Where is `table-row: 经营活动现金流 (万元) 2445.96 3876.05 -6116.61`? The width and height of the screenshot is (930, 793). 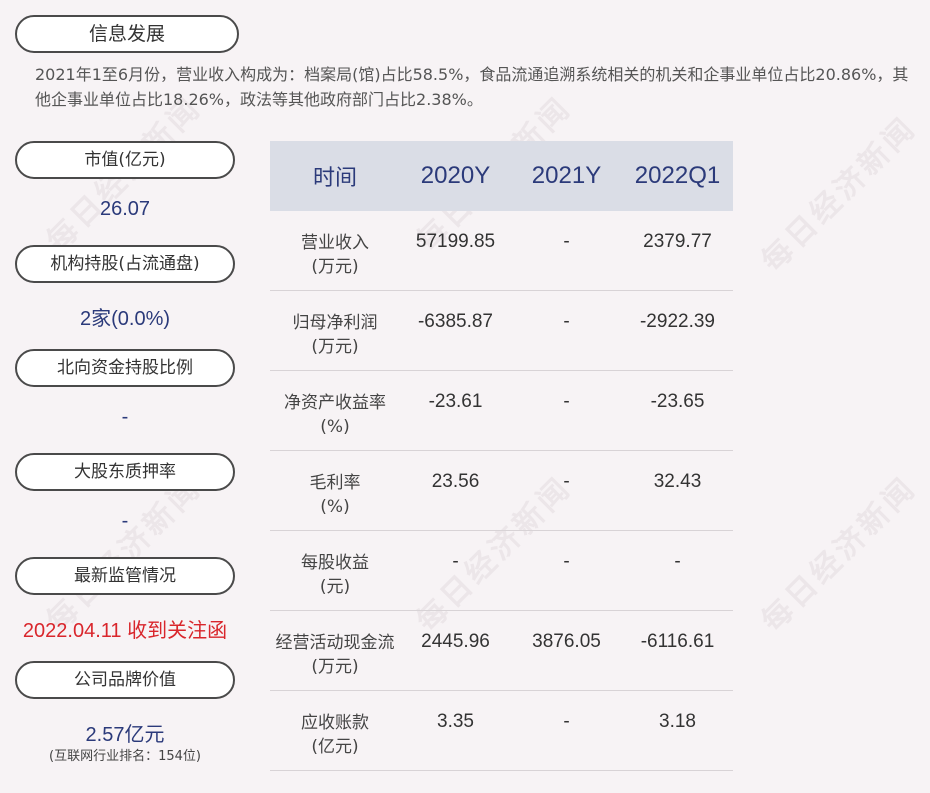 table-row: 经营活动现金流 (万元) 2445.96 3876.05 -6116.61 is located at coordinates (501, 651).